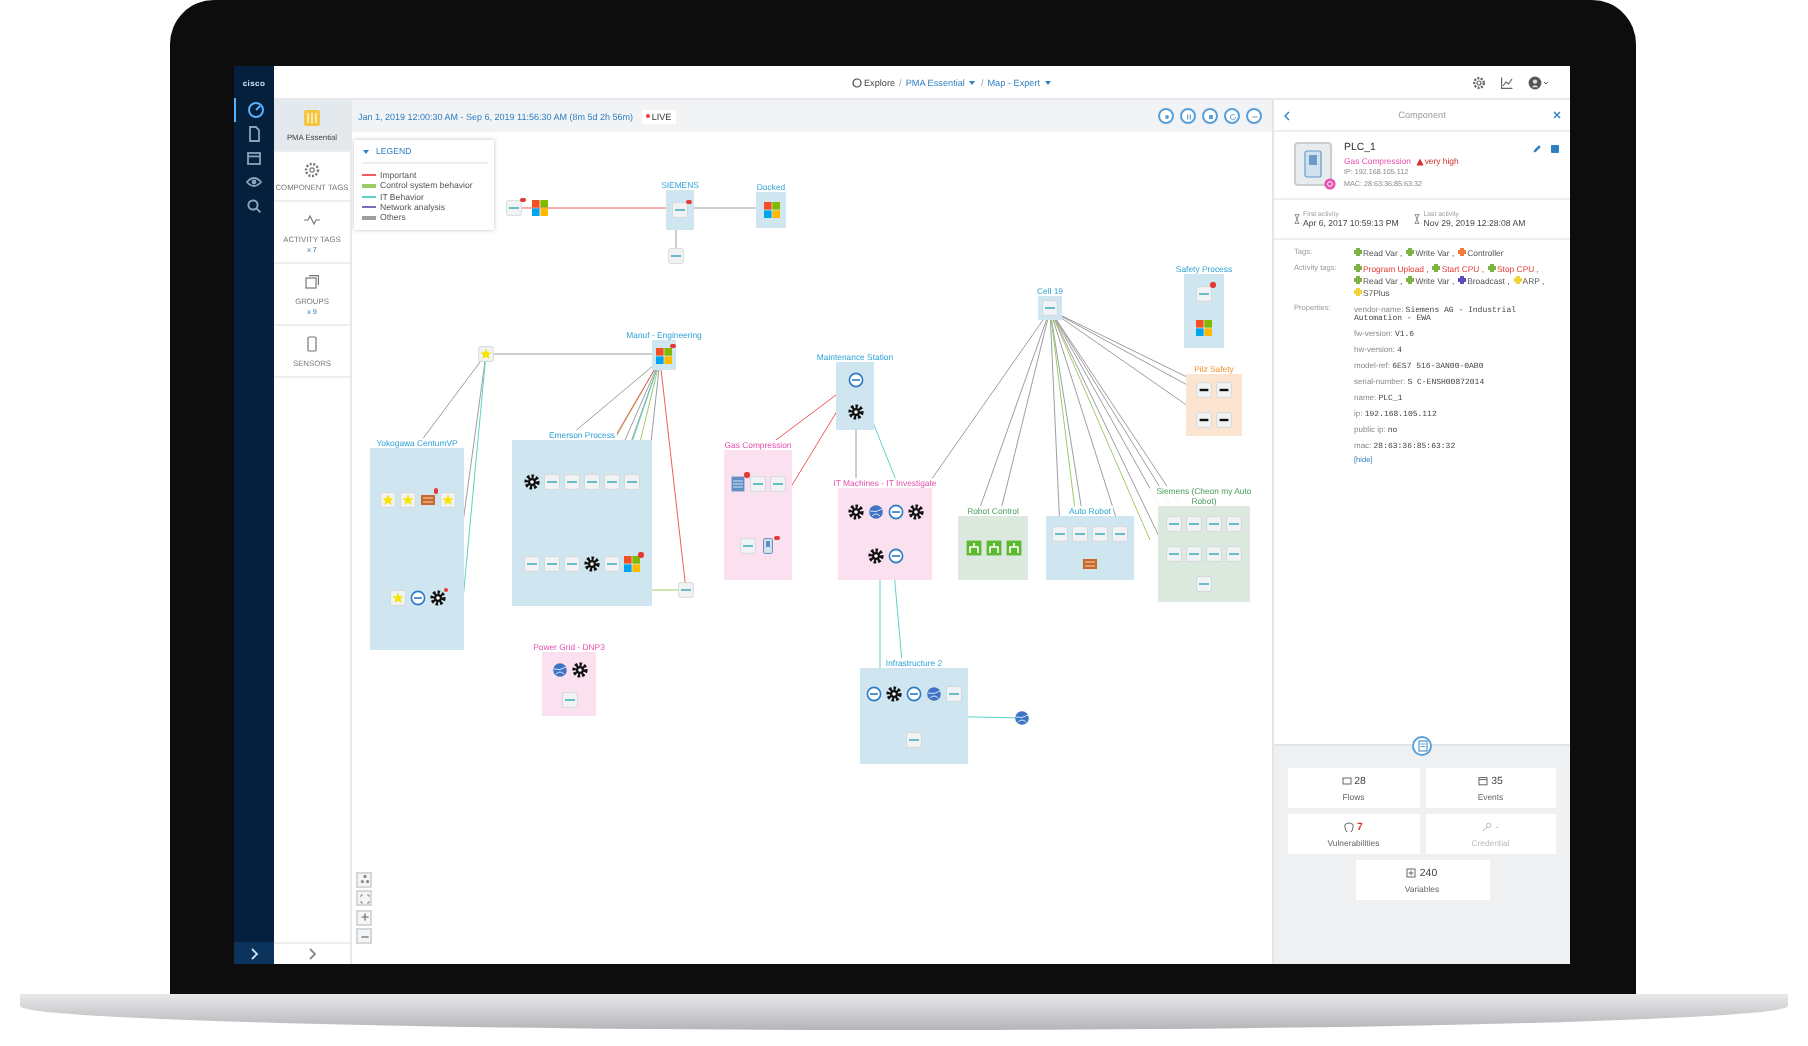 The image size is (1808, 1046). Describe the element at coordinates (1479, 82) in the screenshot. I see `settings-icon` at that location.